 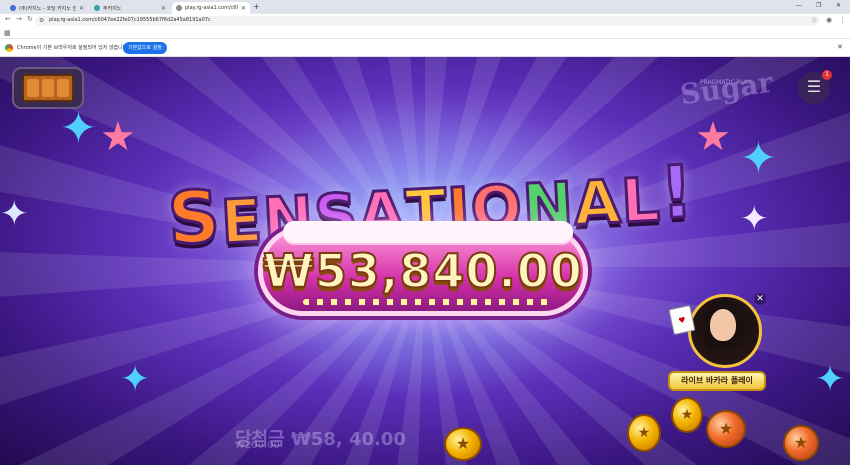 I want to click on browser-tab-active: play.rg-asia1.com/c604... ✕, so click(x=211, y=8).